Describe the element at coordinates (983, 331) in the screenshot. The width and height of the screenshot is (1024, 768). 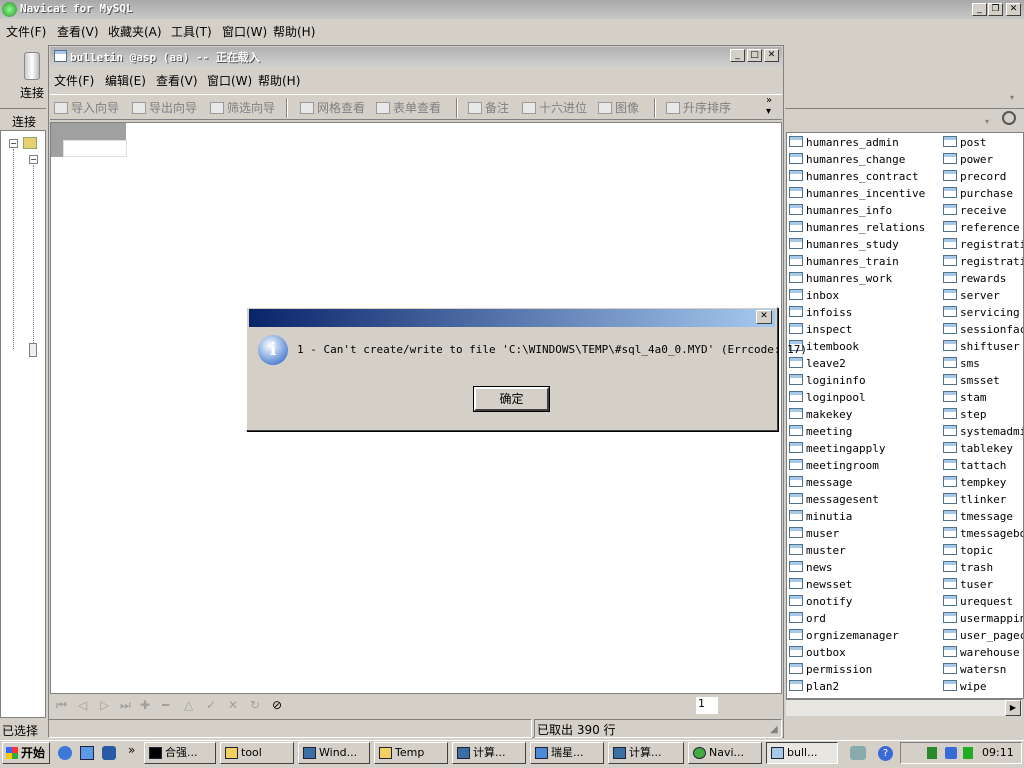
I see `table-item: sessionfact` at that location.